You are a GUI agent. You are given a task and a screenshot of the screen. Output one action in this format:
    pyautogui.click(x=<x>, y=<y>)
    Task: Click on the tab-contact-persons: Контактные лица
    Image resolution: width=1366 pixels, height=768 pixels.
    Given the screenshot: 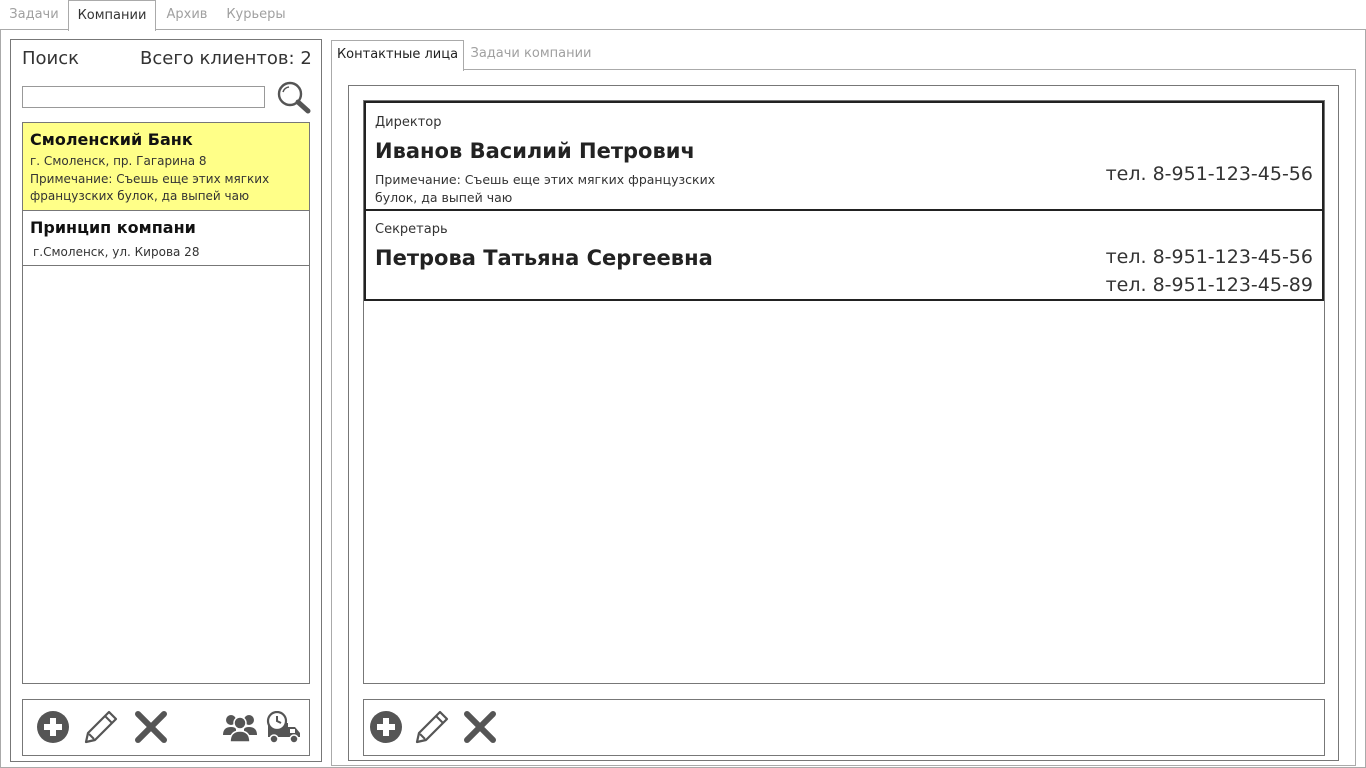 What is the action you would take?
    pyautogui.click(x=397, y=55)
    